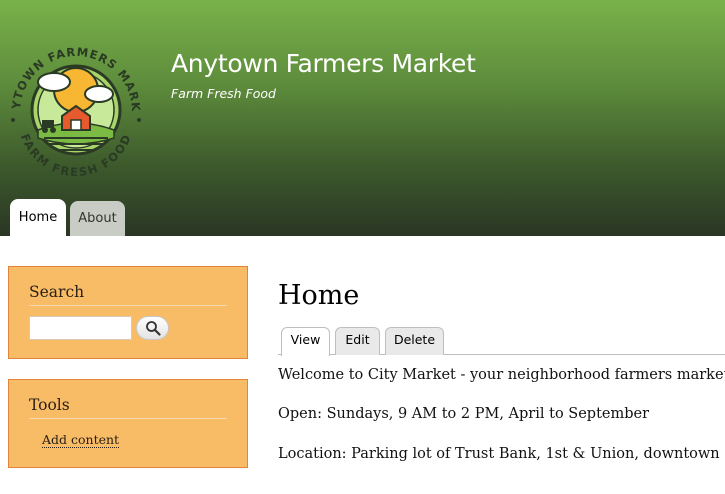 The height and width of the screenshot is (494, 725). Describe the element at coordinates (97, 218) in the screenshot. I see `tab-about: About` at that location.